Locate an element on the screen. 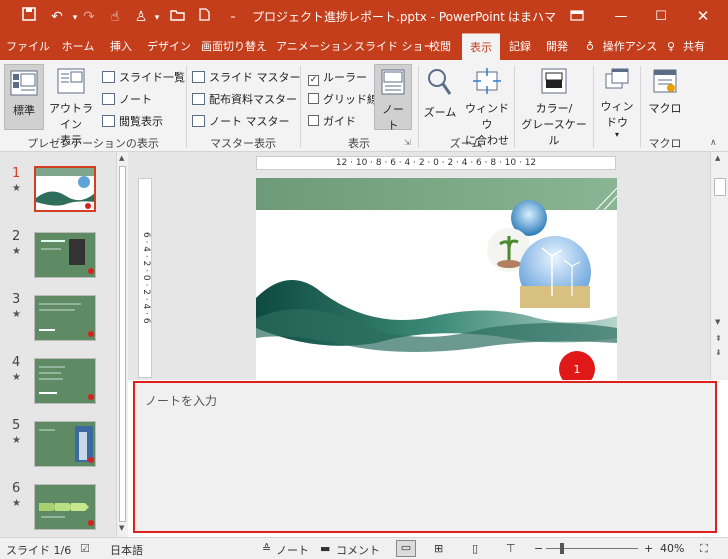  ruler-checkbox: ✓ ルーラー is located at coordinates (337, 77).